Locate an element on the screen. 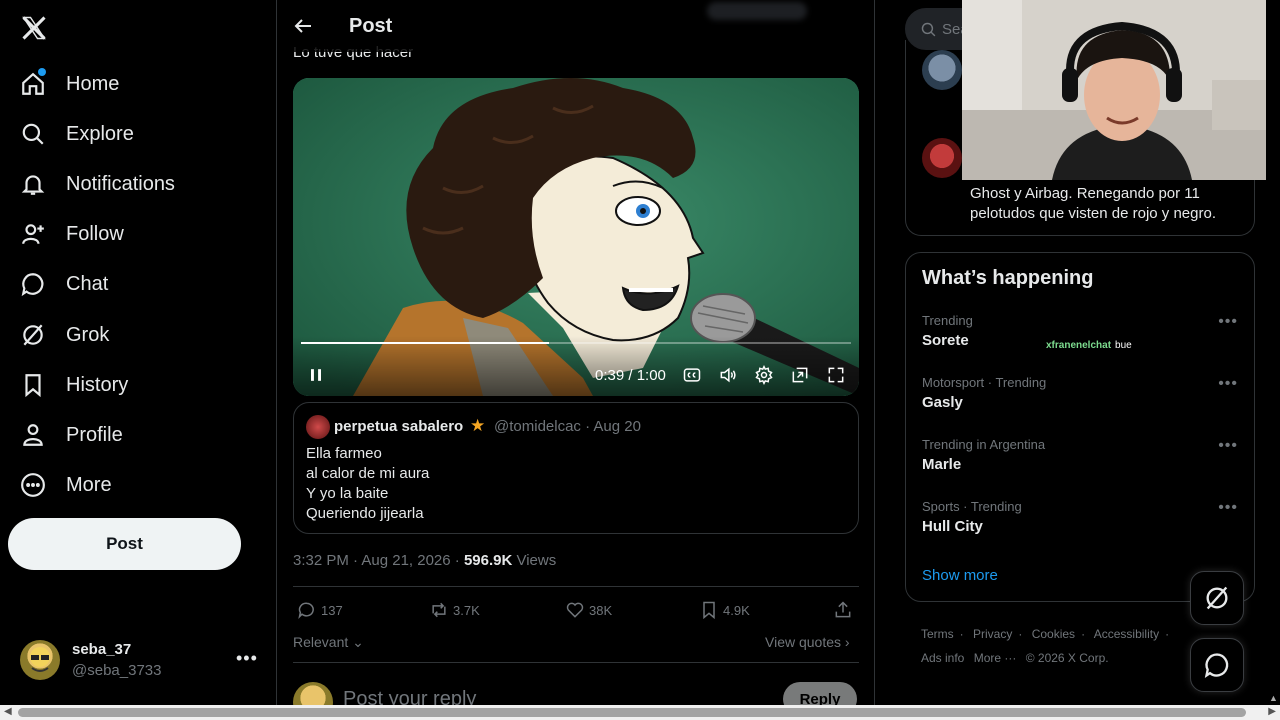  nav-profile-label: Profile is located at coordinates (94, 434).